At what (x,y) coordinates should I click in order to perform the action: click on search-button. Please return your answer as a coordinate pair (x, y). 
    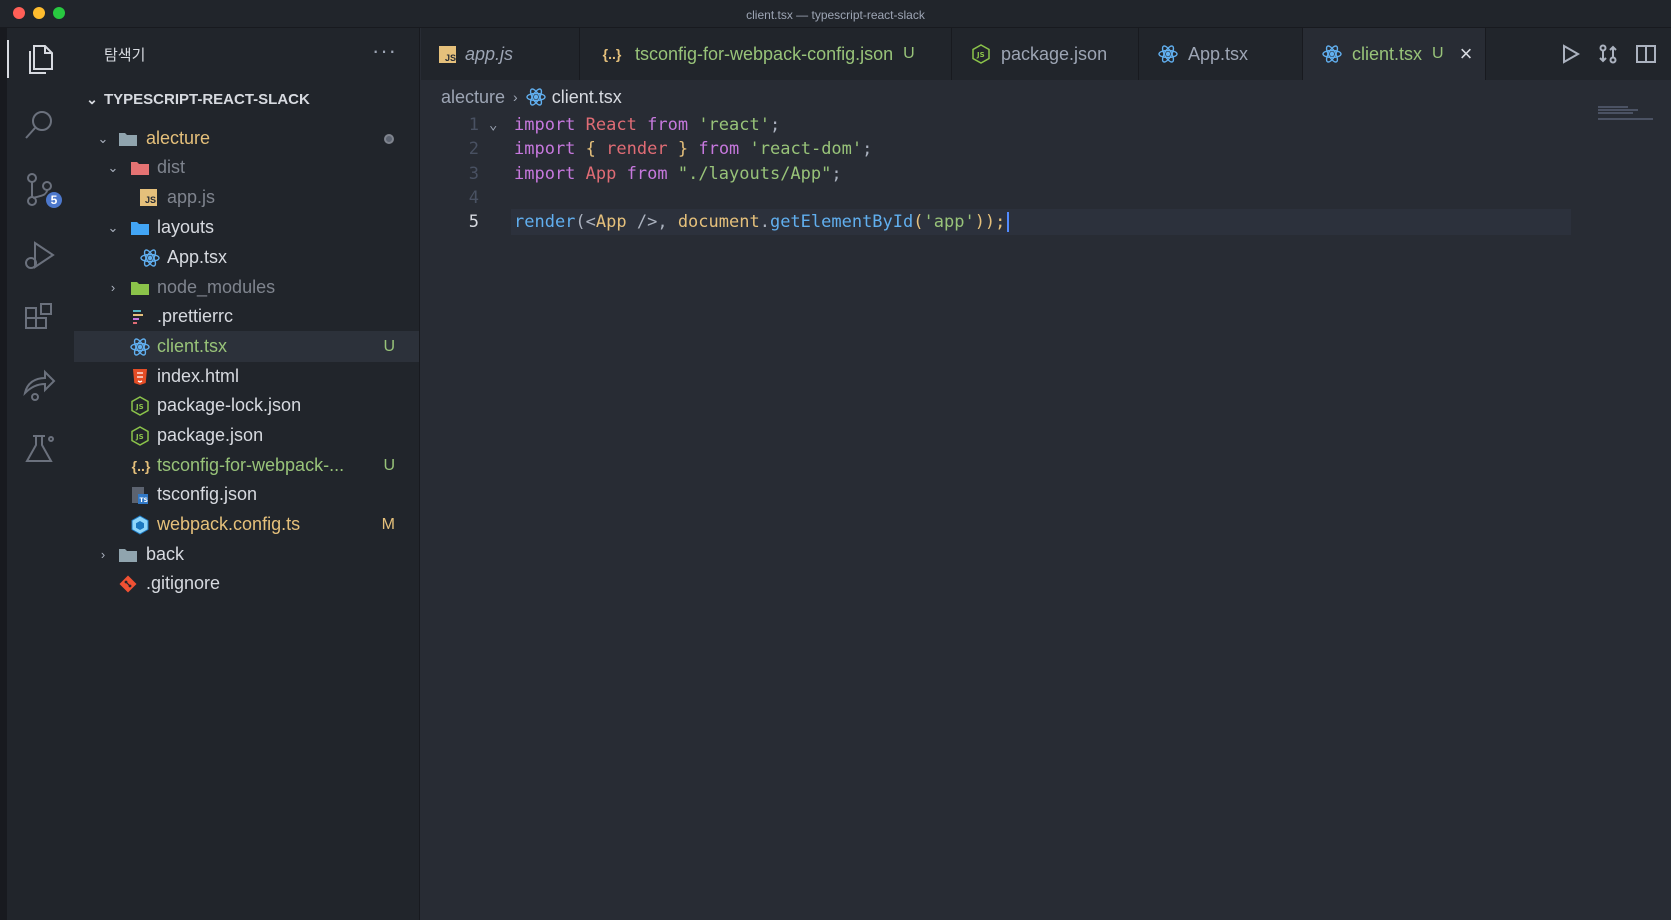
    Looking at the image, I should click on (39, 125).